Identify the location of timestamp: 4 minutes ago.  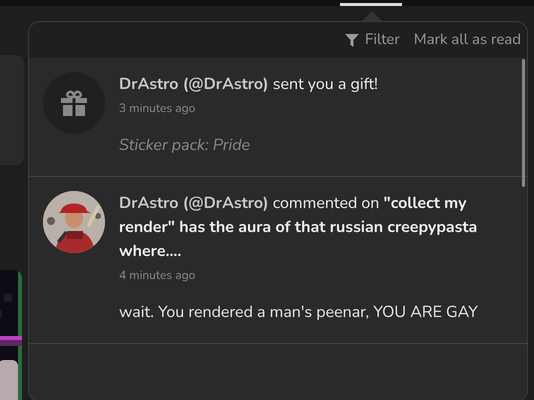
(157, 276).